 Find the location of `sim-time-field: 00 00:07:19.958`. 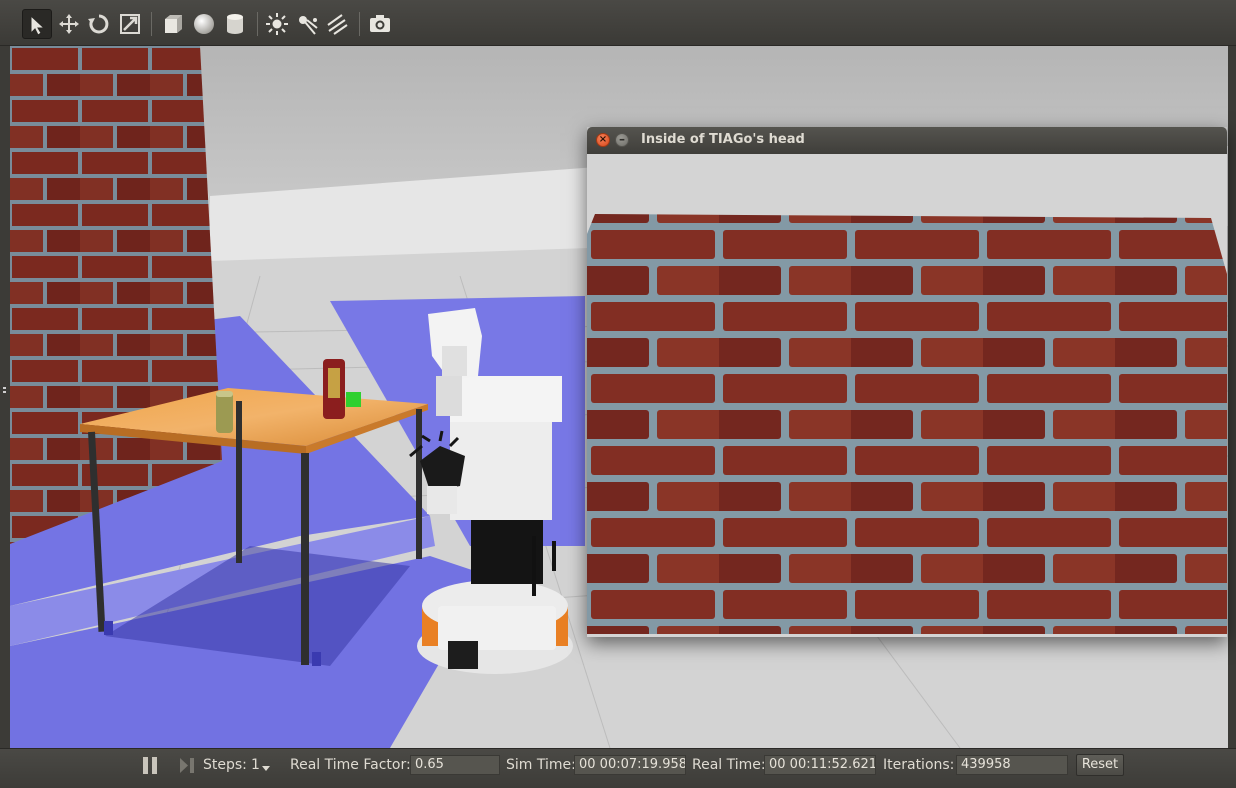

sim-time-field: 00 00:07:19.958 is located at coordinates (630, 765).